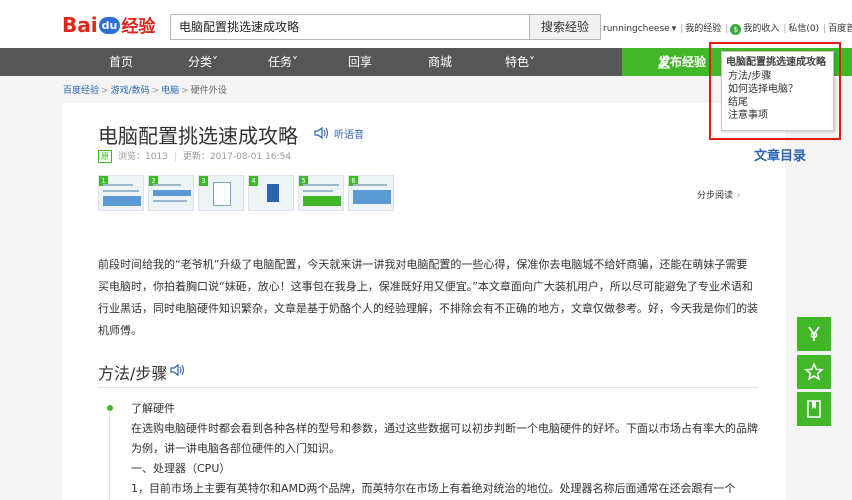 The image size is (852, 500). Describe the element at coordinates (350, 27) in the screenshot. I see `search-input: 电脑配置挑选速成攻略` at that location.